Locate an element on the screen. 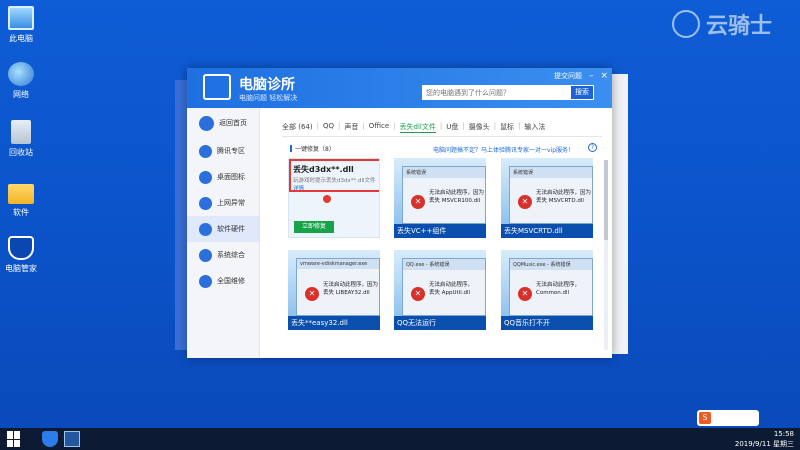 This screenshot has width=800, height=450. sidebar-item-label: 系统综合 is located at coordinates (231, 255).